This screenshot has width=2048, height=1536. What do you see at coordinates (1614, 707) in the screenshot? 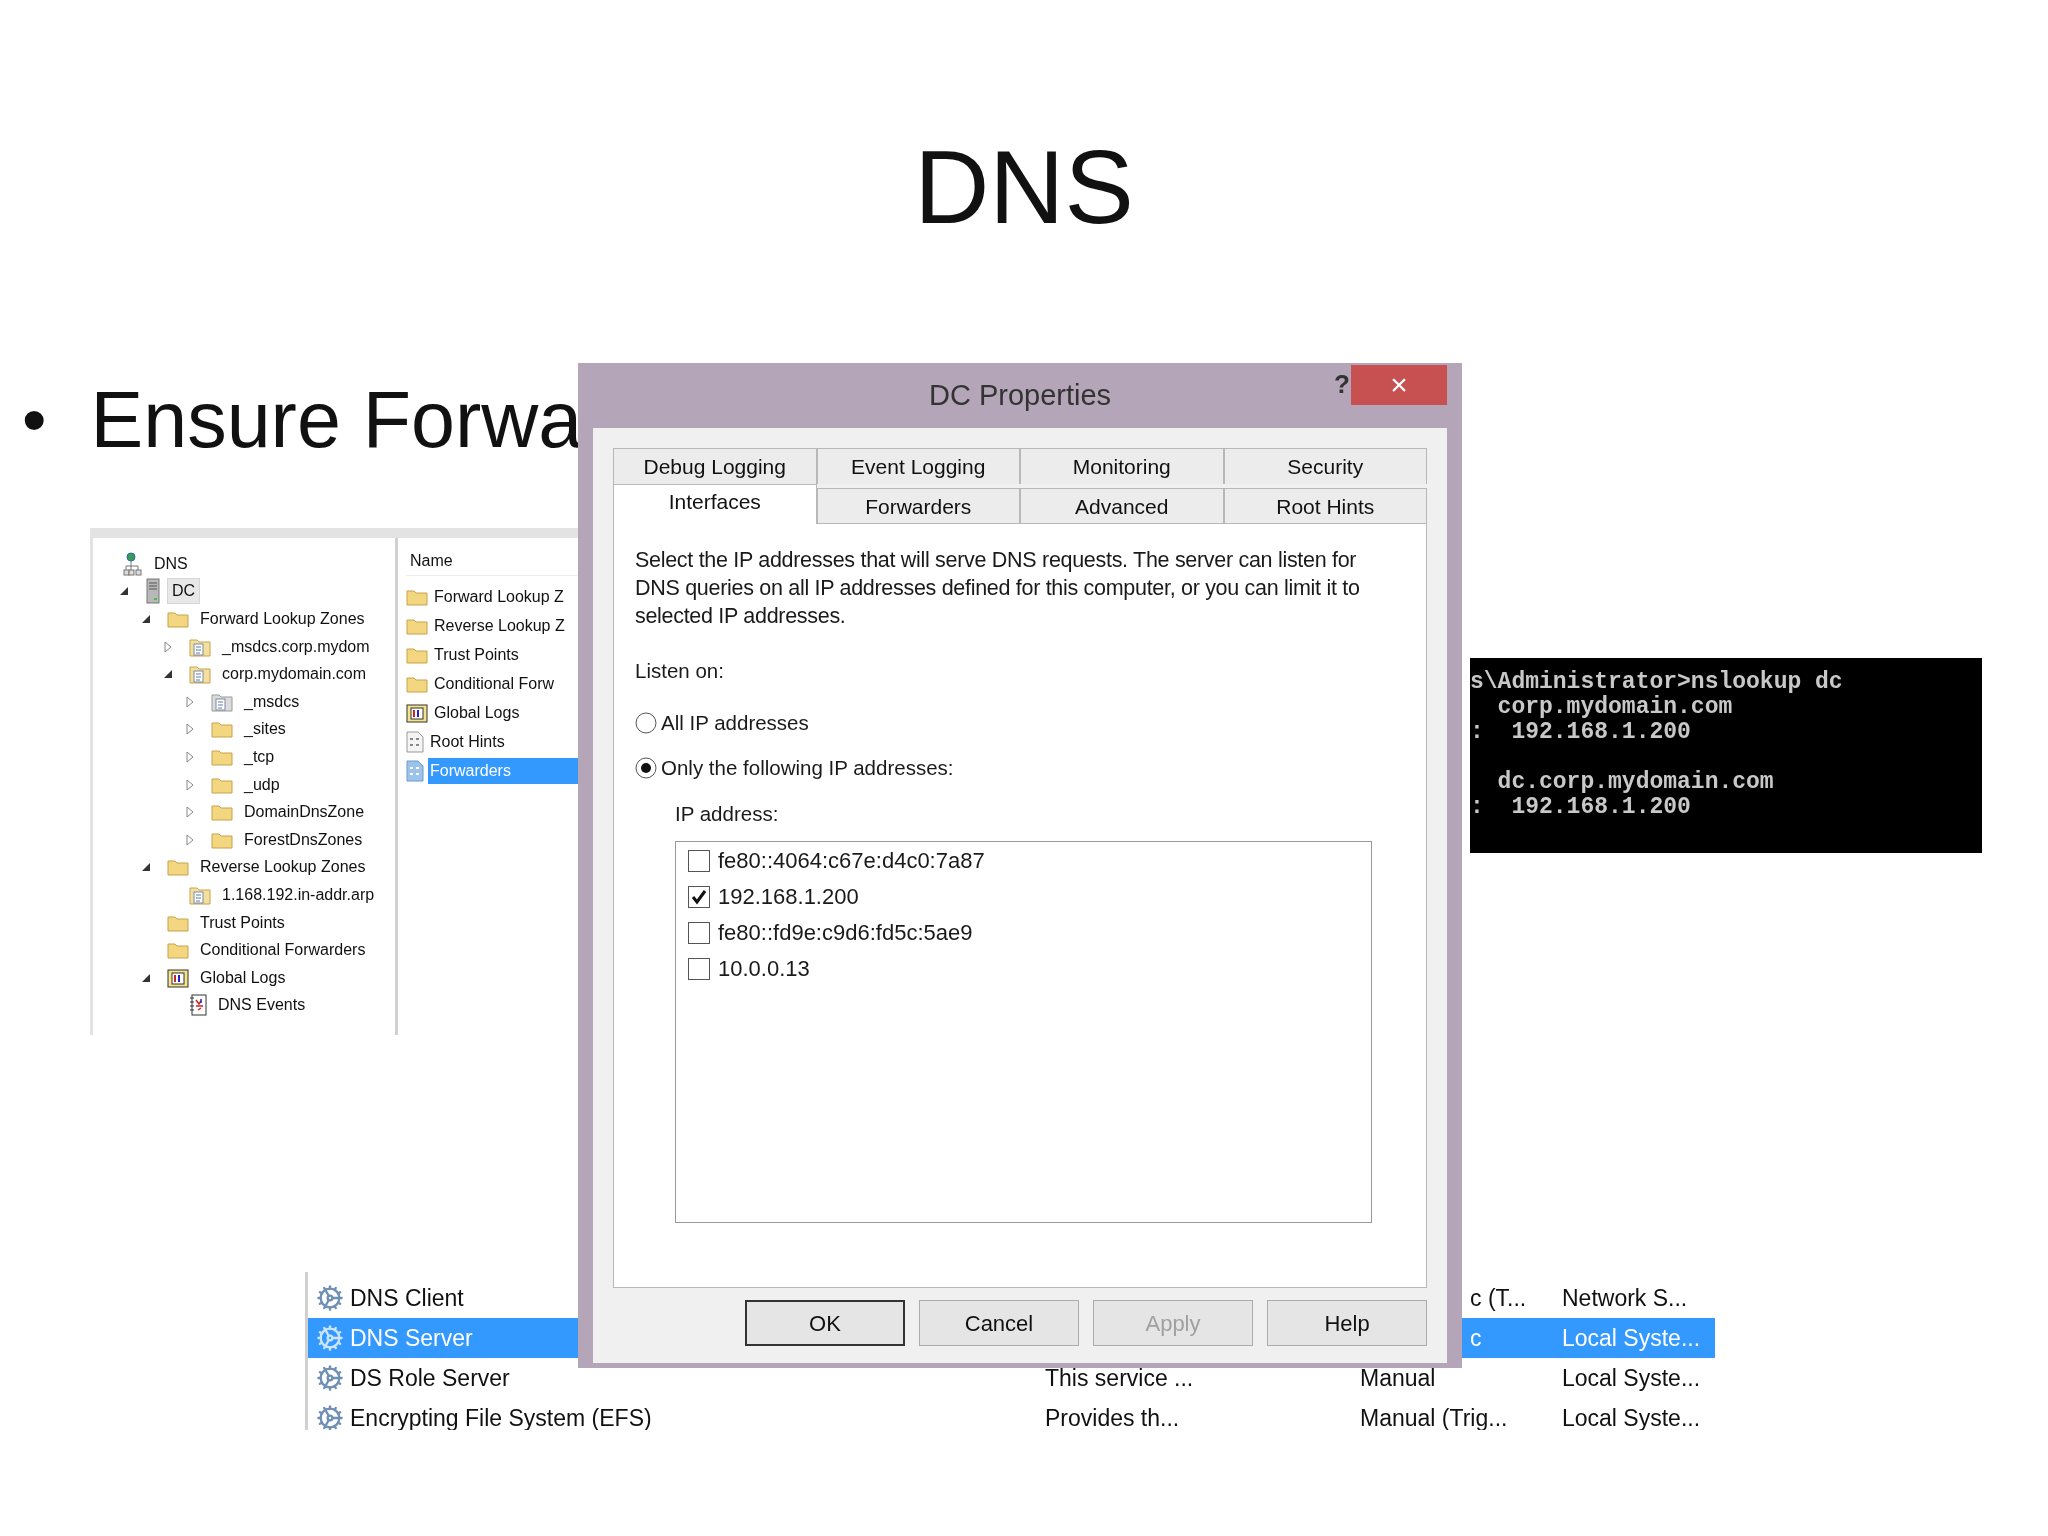
I see `console-line: corp.mydomain.com` at bounding box center [1614, 707].